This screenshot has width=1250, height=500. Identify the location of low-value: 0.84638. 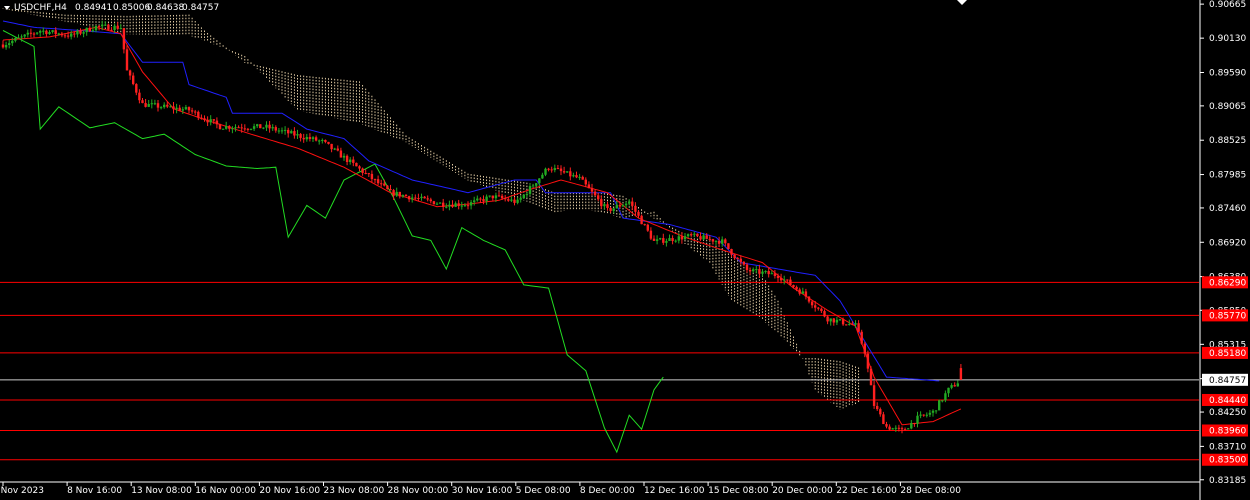
(165, 8).